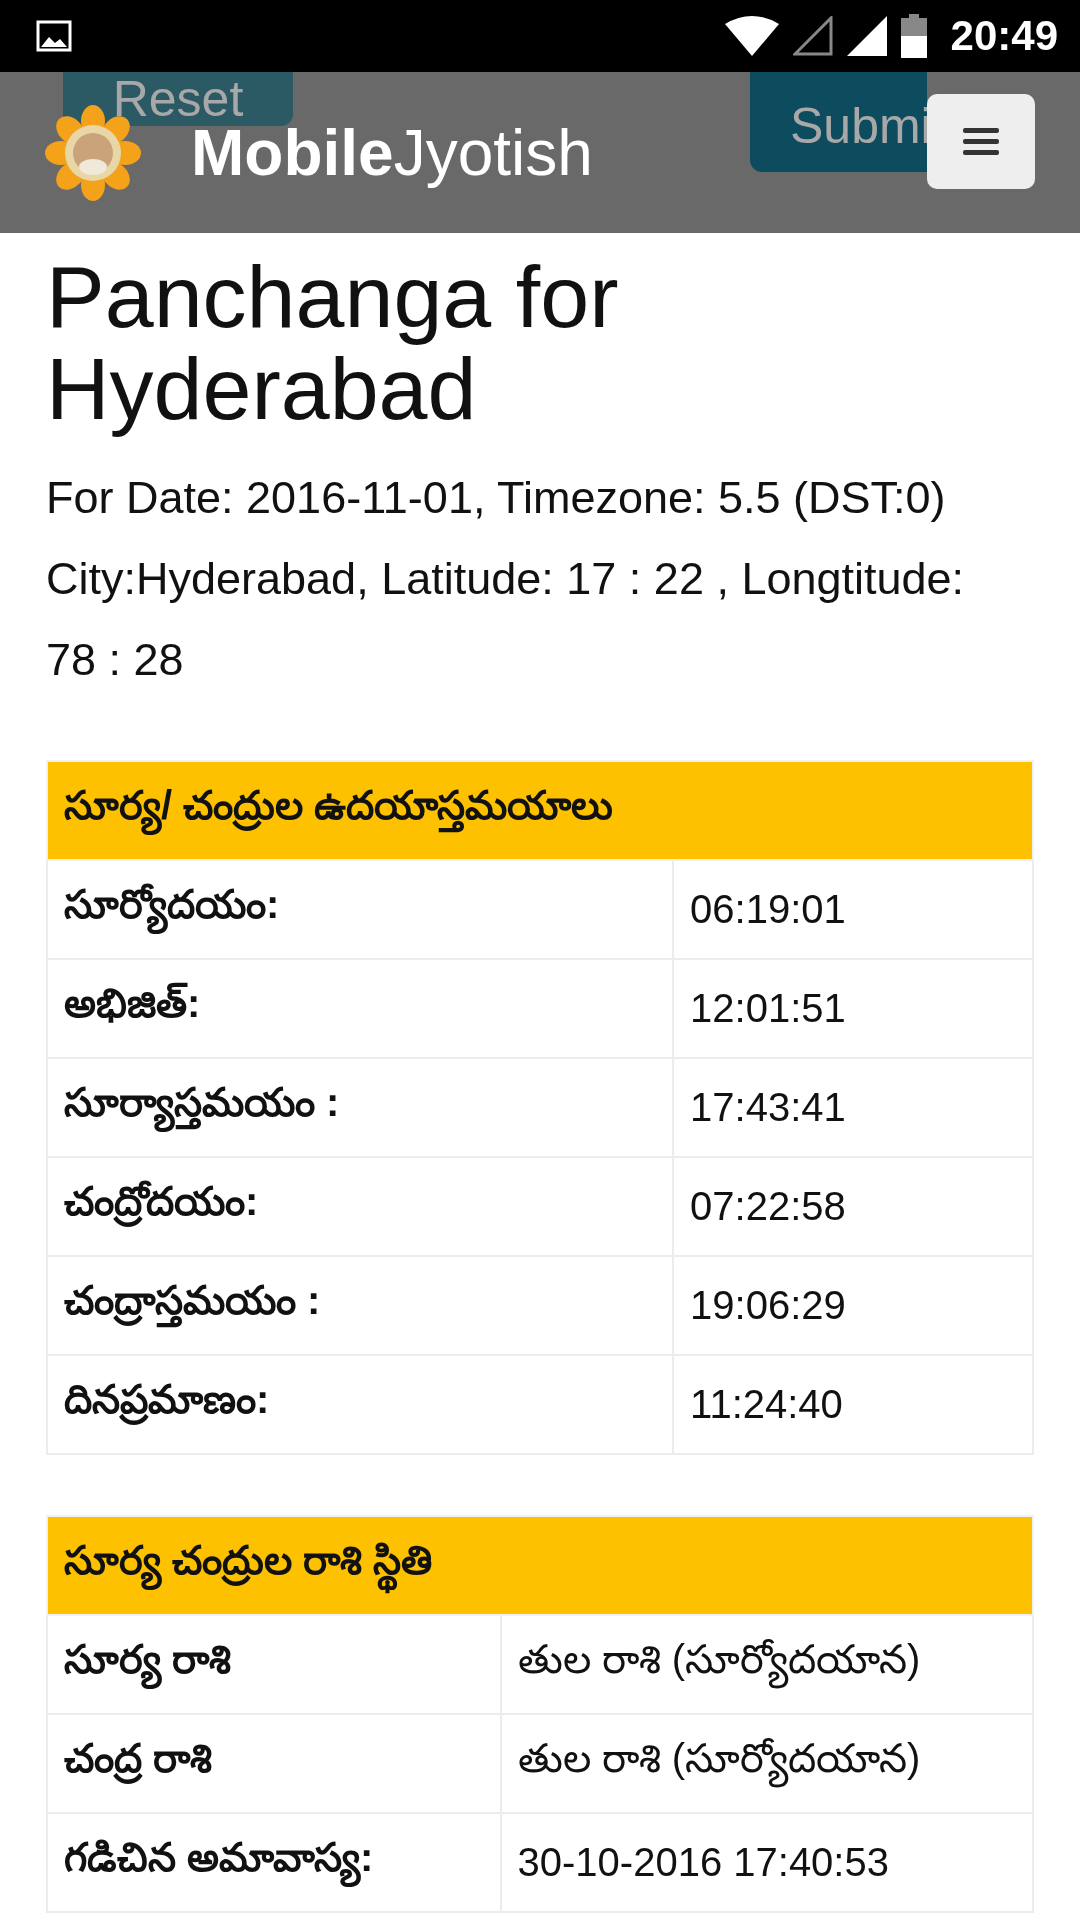 The height and width of the screenshot is (1920, 1080). I want to click on row-value: 07:22:58, so click(853, 1206).